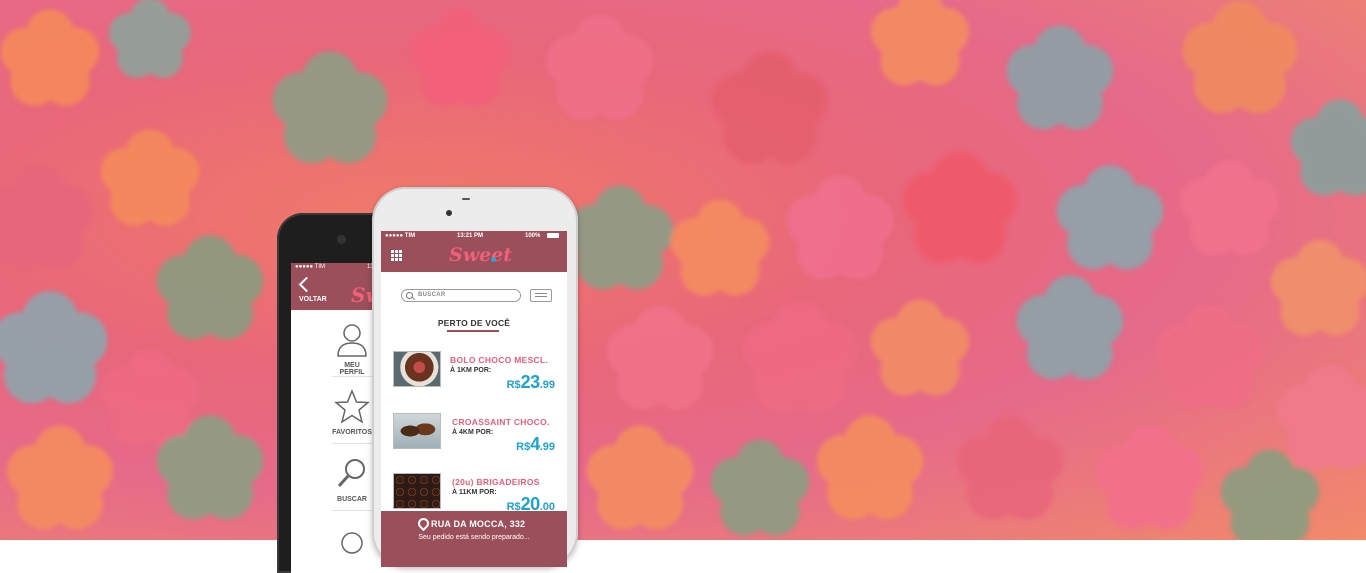 The width and height of the screenshot is (1366, 573). I want to click on search-row: BUSCAR, so click(474, 297).